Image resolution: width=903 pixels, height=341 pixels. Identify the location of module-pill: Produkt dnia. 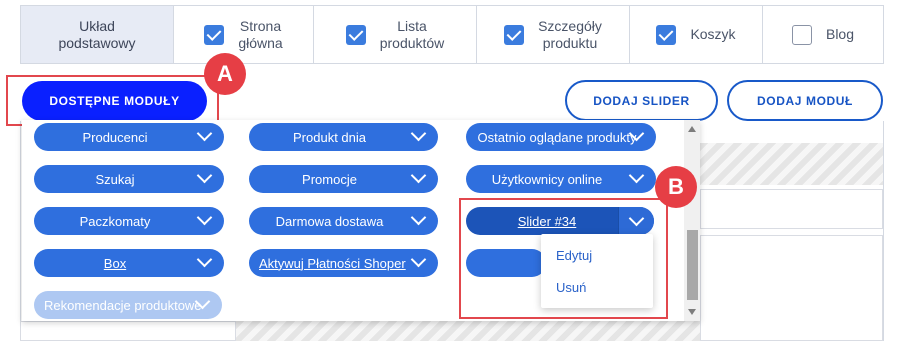
(343, 137).